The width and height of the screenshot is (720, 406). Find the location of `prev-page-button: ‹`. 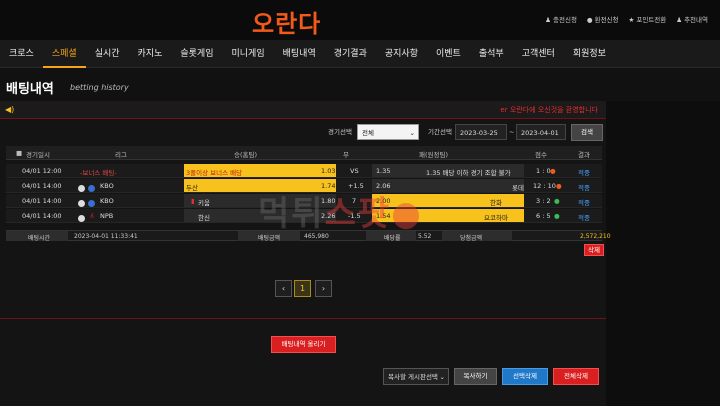

prev-page-button: ‹ is located at coordinates (283, 288).